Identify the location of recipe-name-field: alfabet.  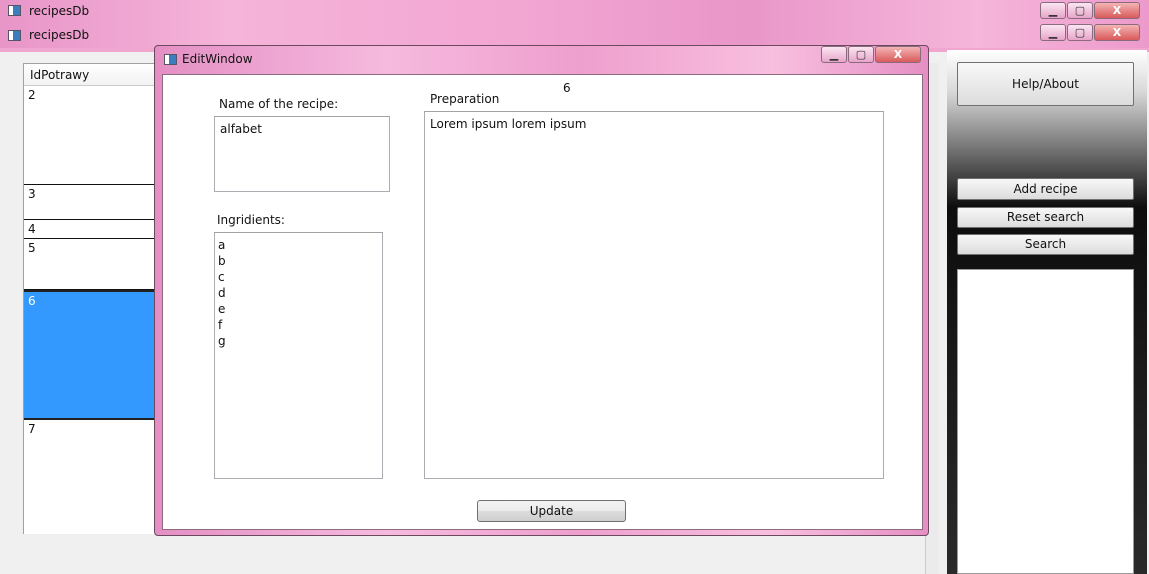
(302, 154).